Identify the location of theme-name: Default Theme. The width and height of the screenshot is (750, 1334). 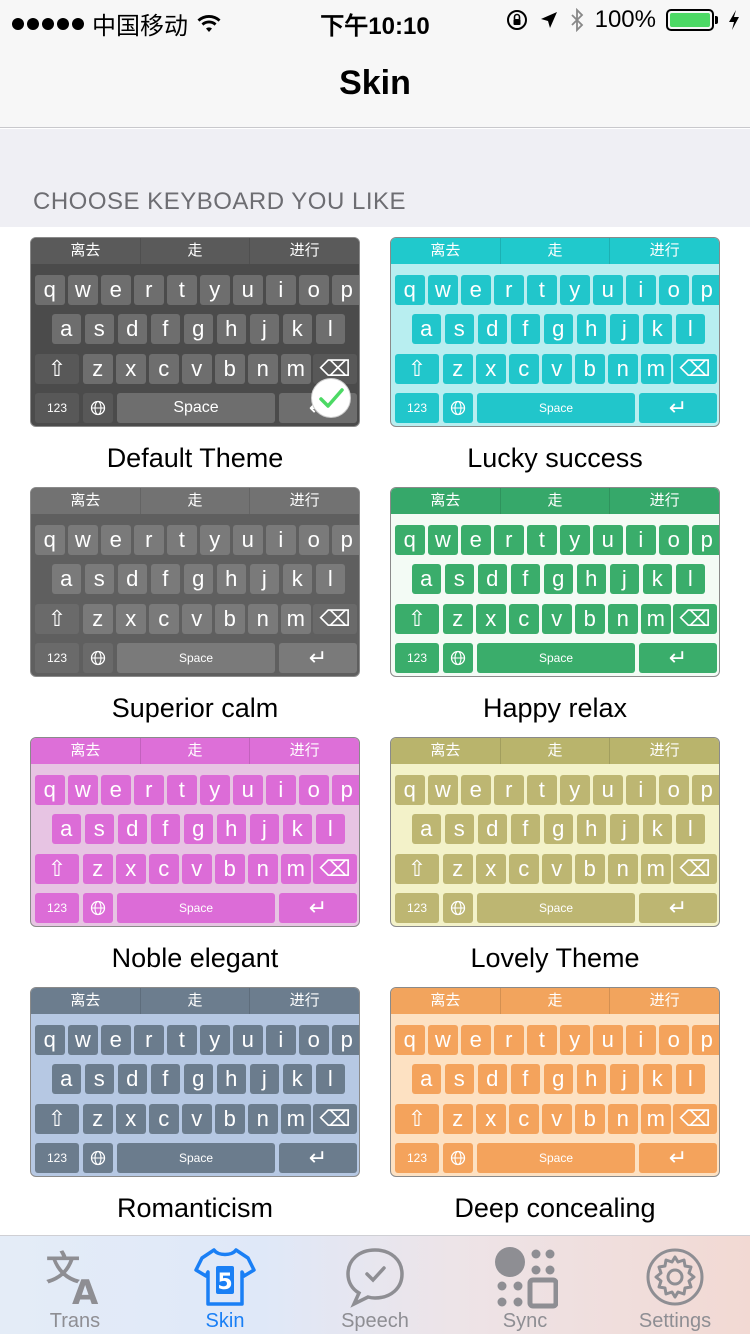
(195, 458).